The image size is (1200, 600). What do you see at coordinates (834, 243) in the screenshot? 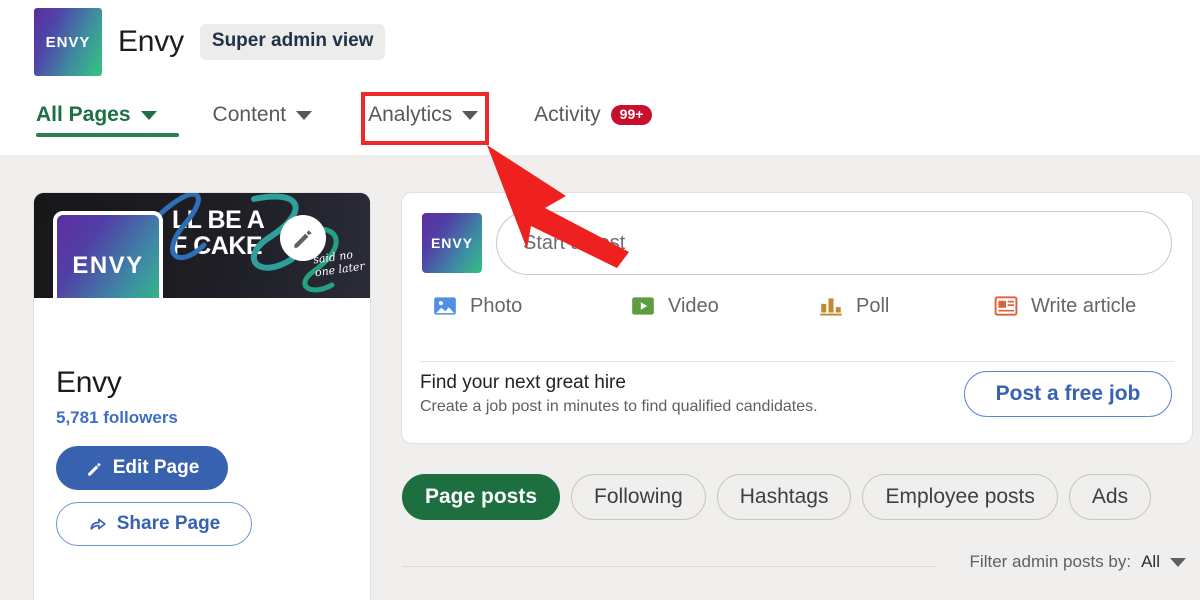
I see `start-a-post-input: Start a post` at bounding box center [834, 243].